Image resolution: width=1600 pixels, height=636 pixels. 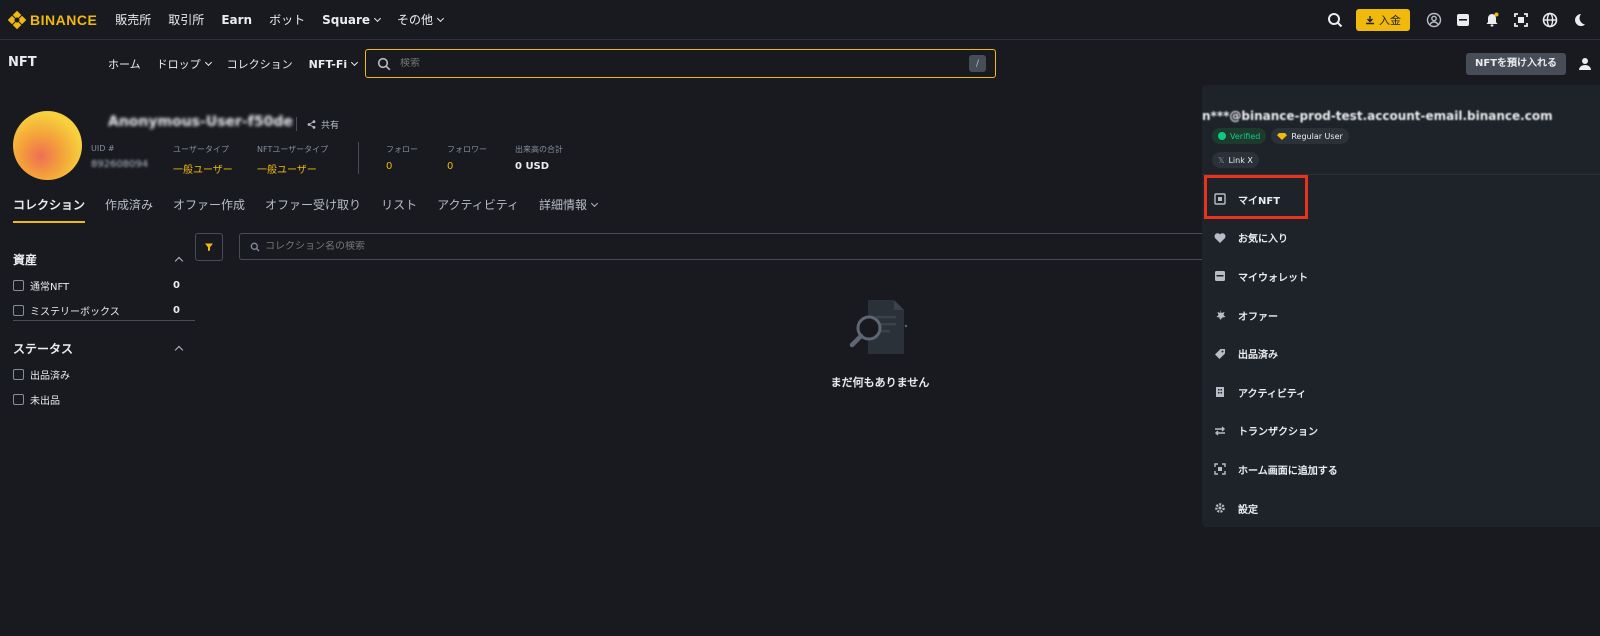 What do you see at coordinates (1401, 238) in the screenshot?
I see `menu-item-favorites: お気に入り` at bounding box center [1401, 238].